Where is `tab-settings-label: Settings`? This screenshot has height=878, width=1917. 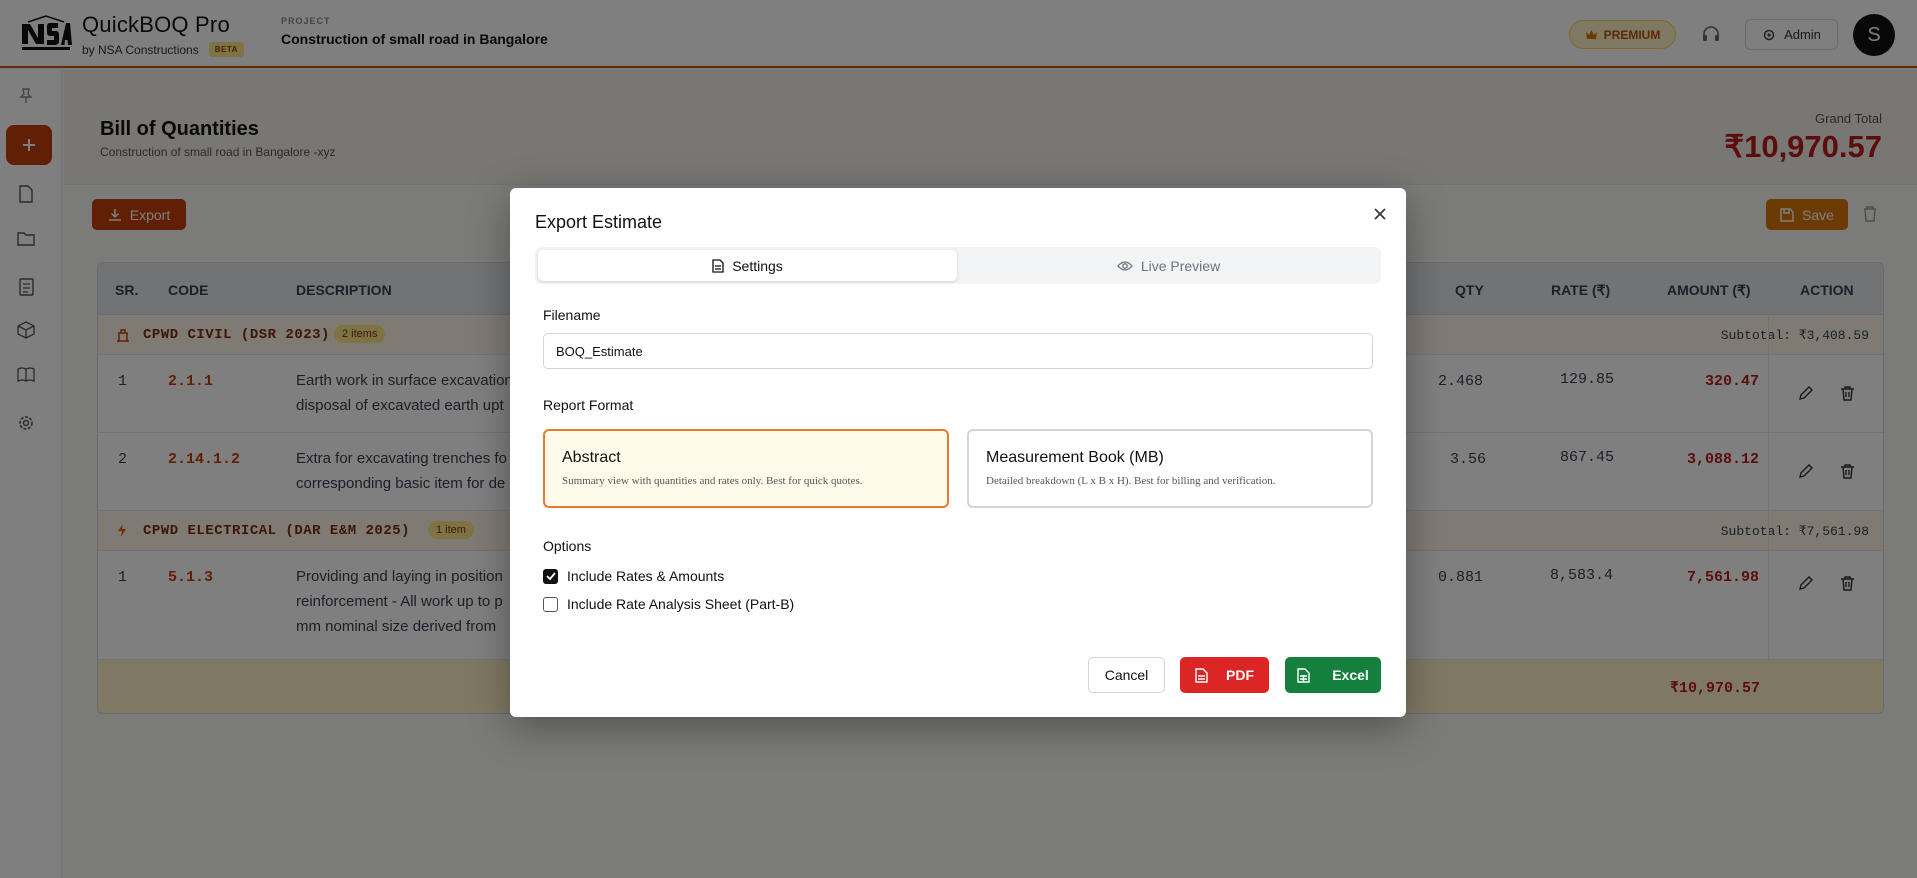
tab-settings-label: Settings is located at coordinates (757, 265).